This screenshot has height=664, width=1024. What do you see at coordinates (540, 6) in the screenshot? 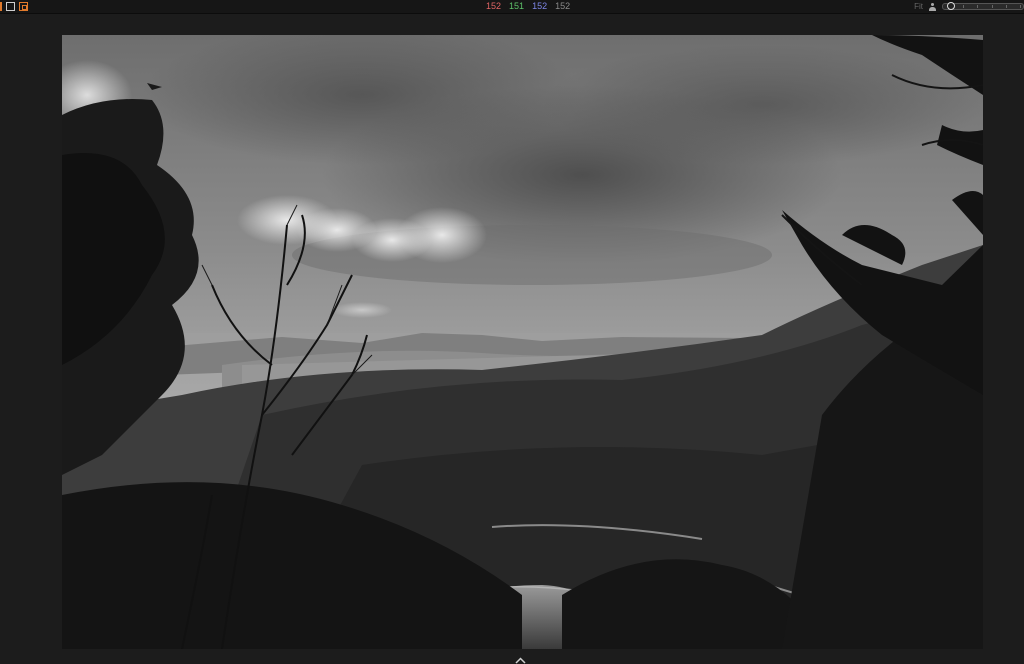
I see `pixel-blue-value: 152` at bounding box center [540, 6].